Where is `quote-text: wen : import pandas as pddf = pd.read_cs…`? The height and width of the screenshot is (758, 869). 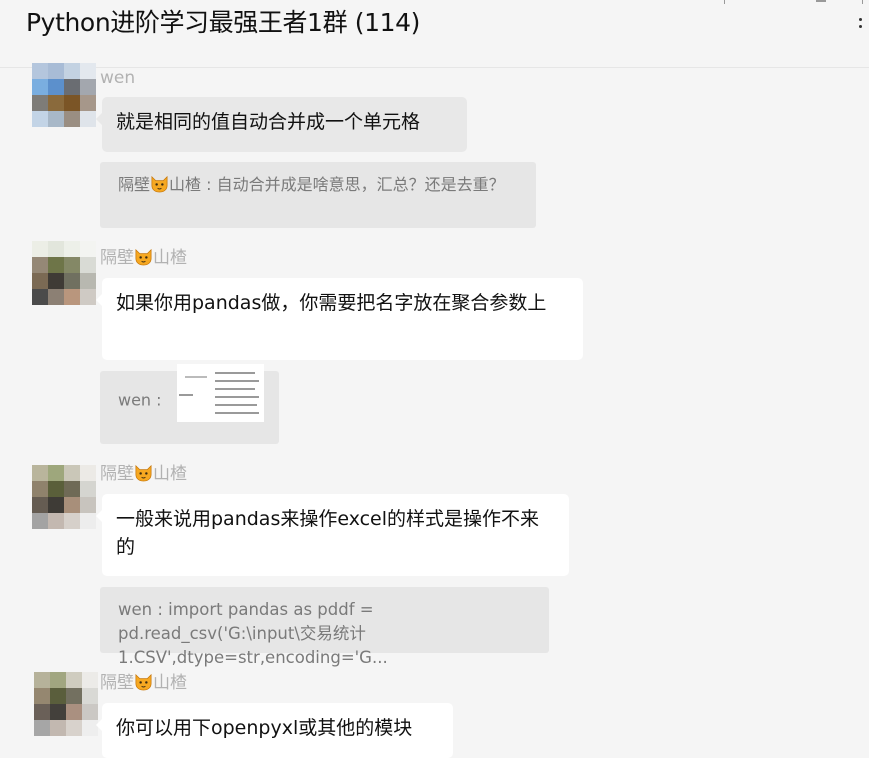
quote-text: wen : import pandas as pddf = pd.read_cs… is located at coordinates (253, 633).